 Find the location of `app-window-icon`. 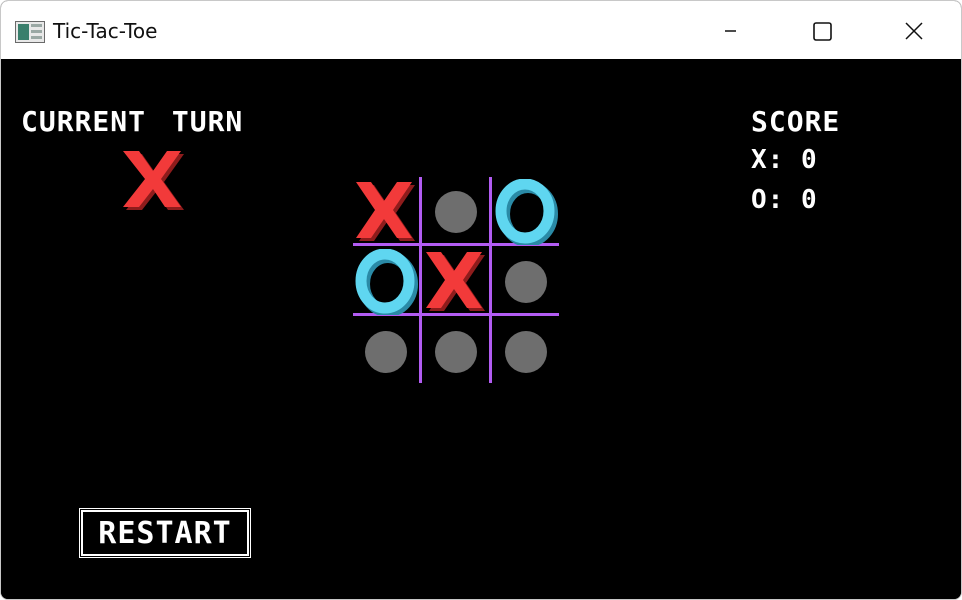

app-window-icon is located at coordinates (30, 32).